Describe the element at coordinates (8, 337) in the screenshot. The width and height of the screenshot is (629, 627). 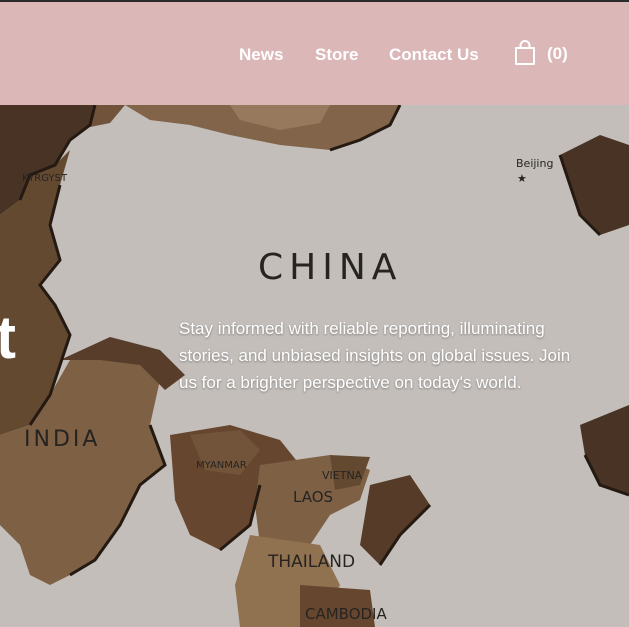
I see `hero-heading: t` at that location.